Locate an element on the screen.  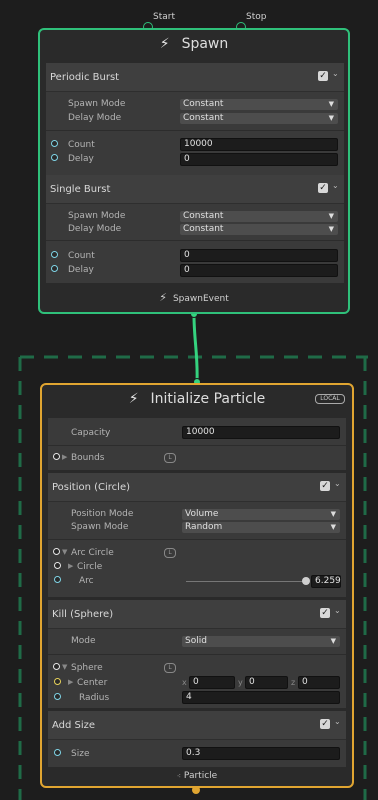
bounds-label: Bounds is located at coordinates (88, 458).